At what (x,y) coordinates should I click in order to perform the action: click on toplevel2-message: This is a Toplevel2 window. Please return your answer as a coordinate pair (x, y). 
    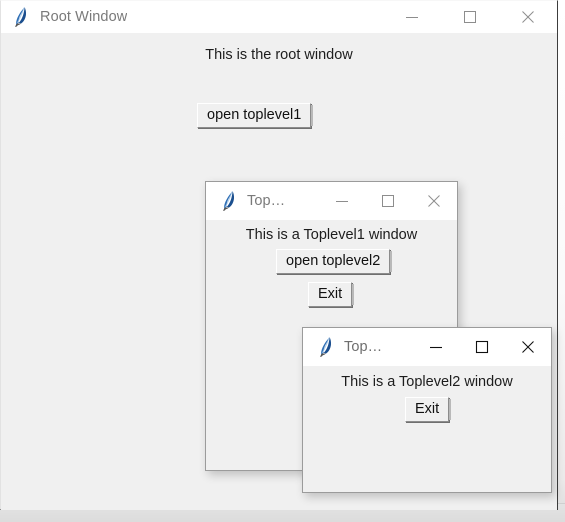
    Looking at the image, I should click on (427, 382).